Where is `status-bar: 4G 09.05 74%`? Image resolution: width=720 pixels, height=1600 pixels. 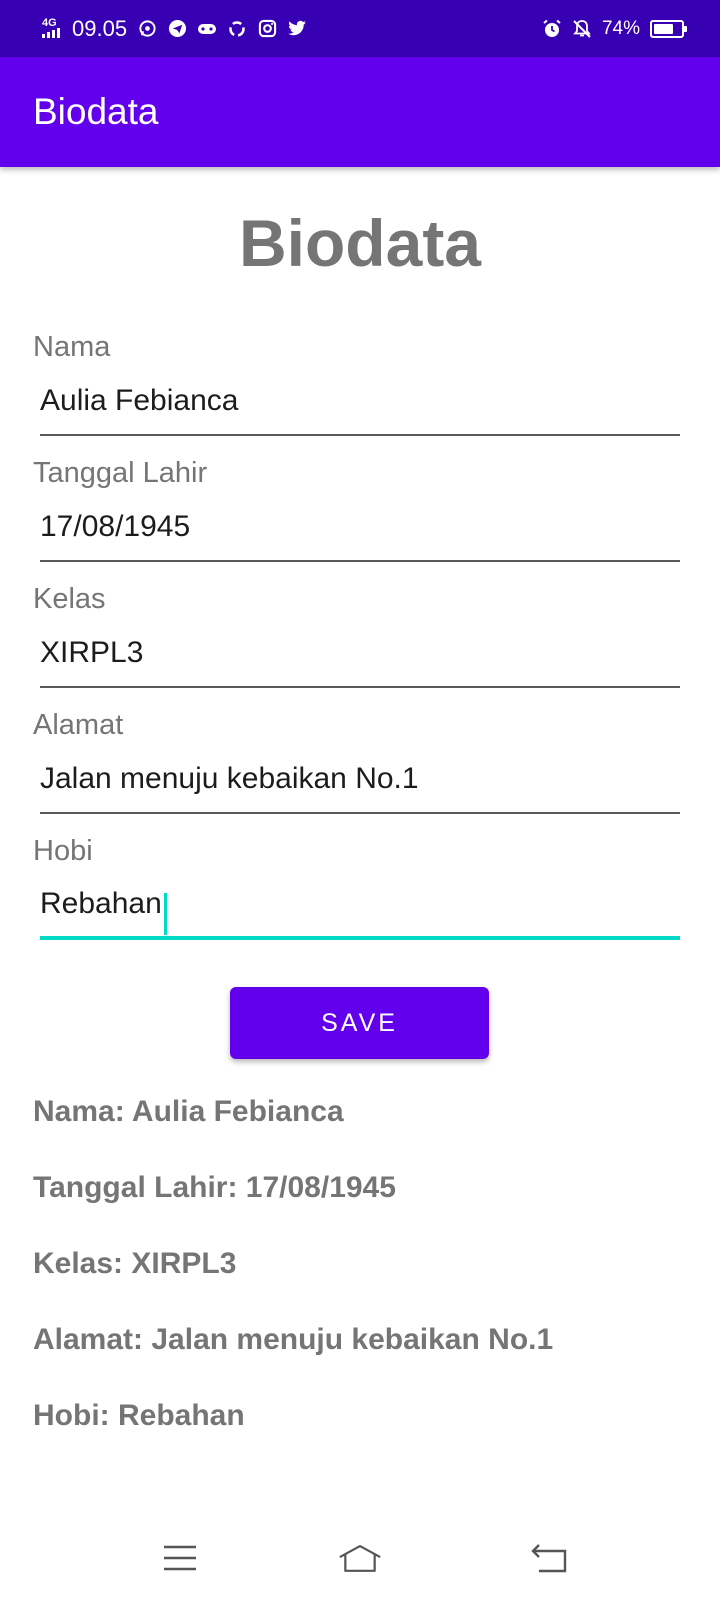
status-bar: 4G 09.05 74% is located at coordinates (360, 28).